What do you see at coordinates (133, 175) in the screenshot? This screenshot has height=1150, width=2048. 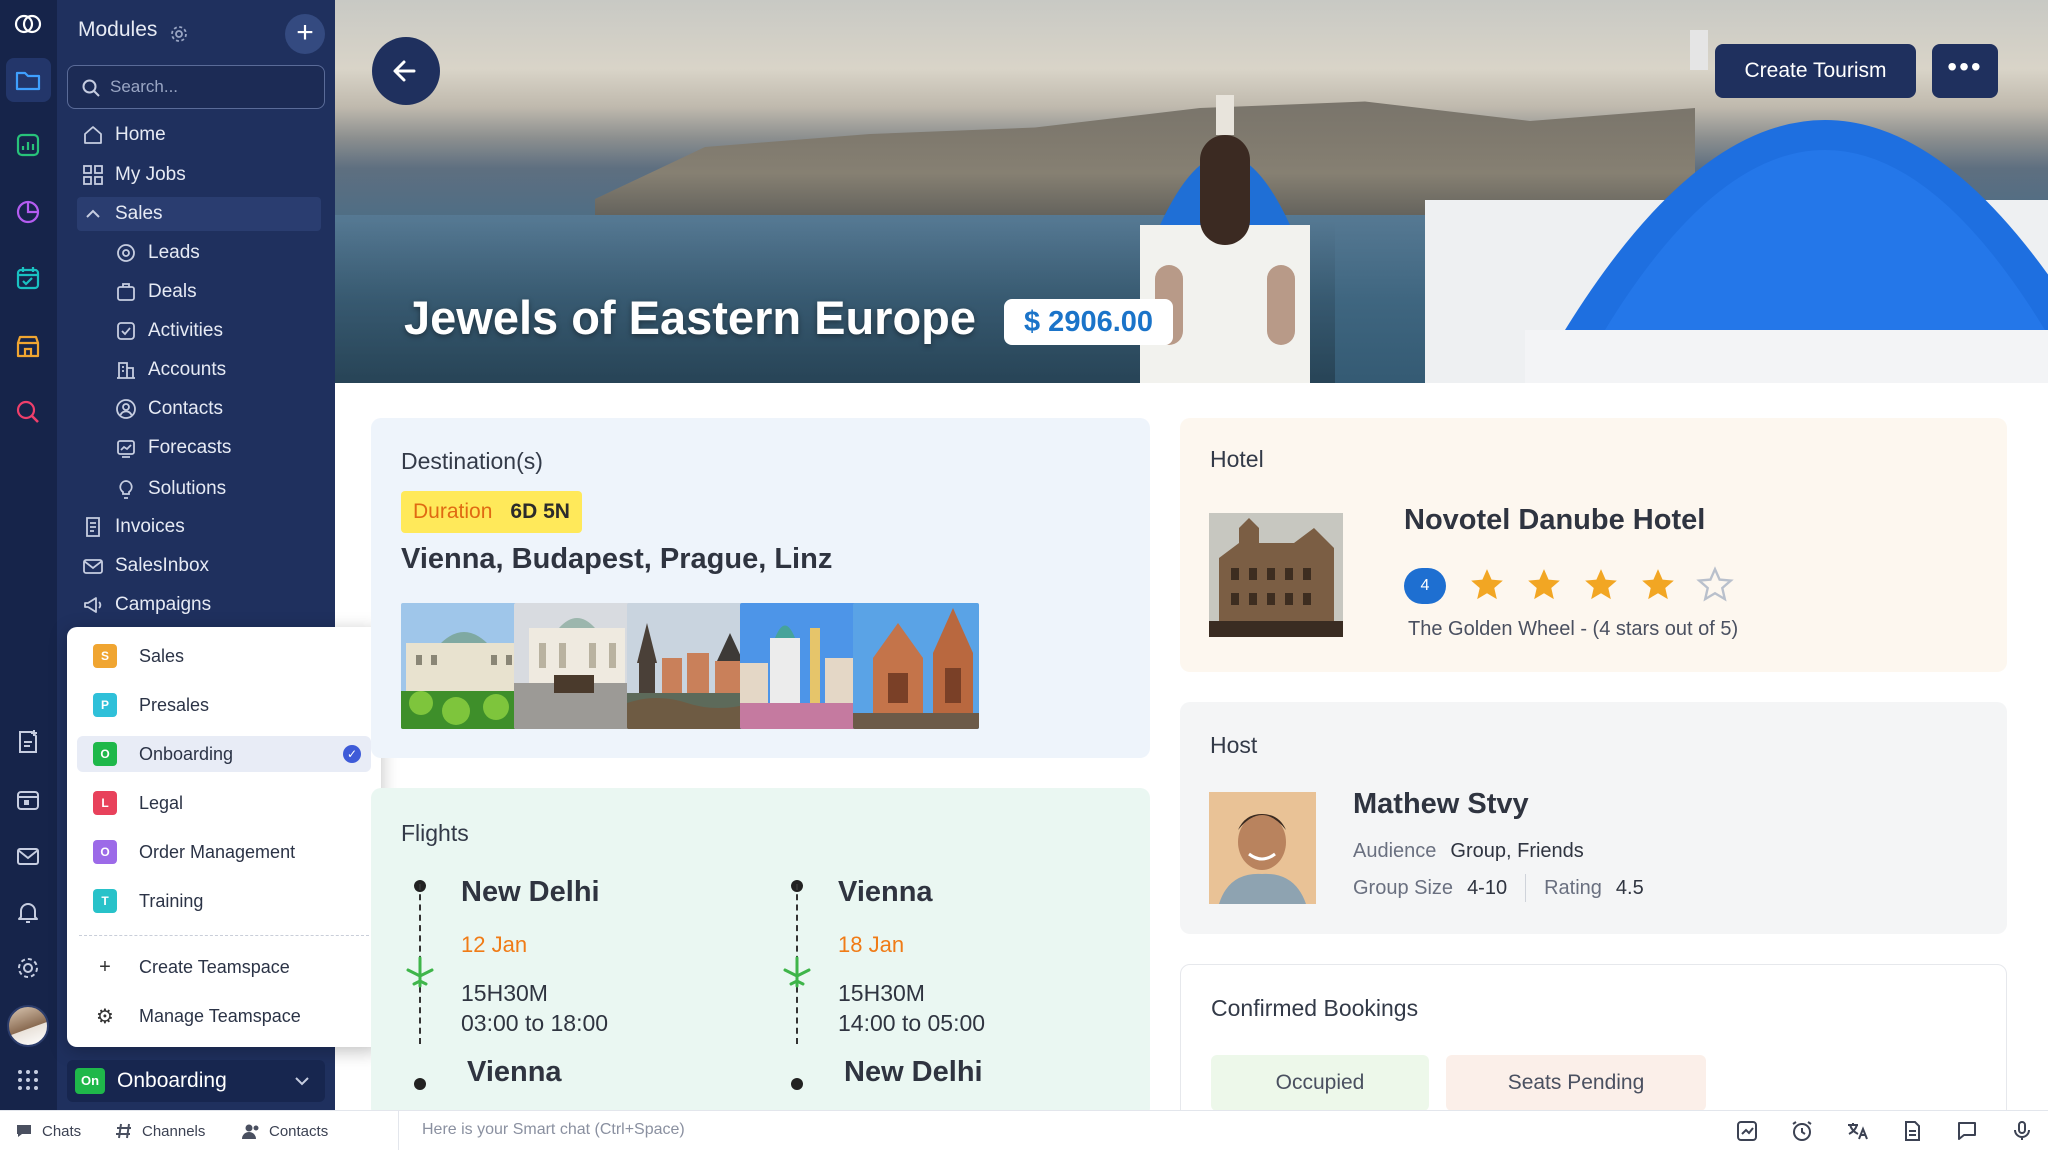 I see `sidebar-item-my-jobs: My Jobs` at bounding box center [133, 175].